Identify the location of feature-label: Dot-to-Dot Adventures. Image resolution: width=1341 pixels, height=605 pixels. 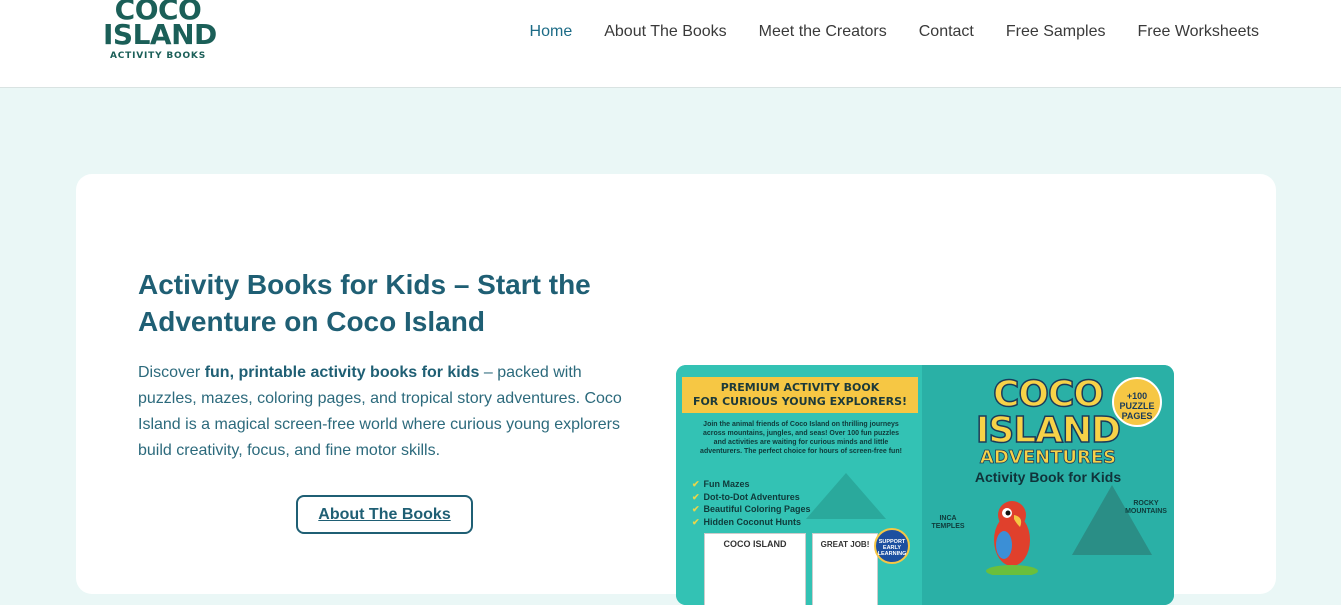
(751, 496).